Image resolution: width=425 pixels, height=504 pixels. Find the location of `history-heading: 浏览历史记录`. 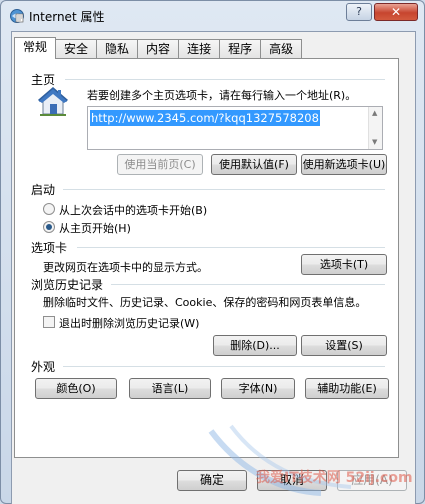

history-heading: 浏览历史记录 is located at coordinates (67, 285).